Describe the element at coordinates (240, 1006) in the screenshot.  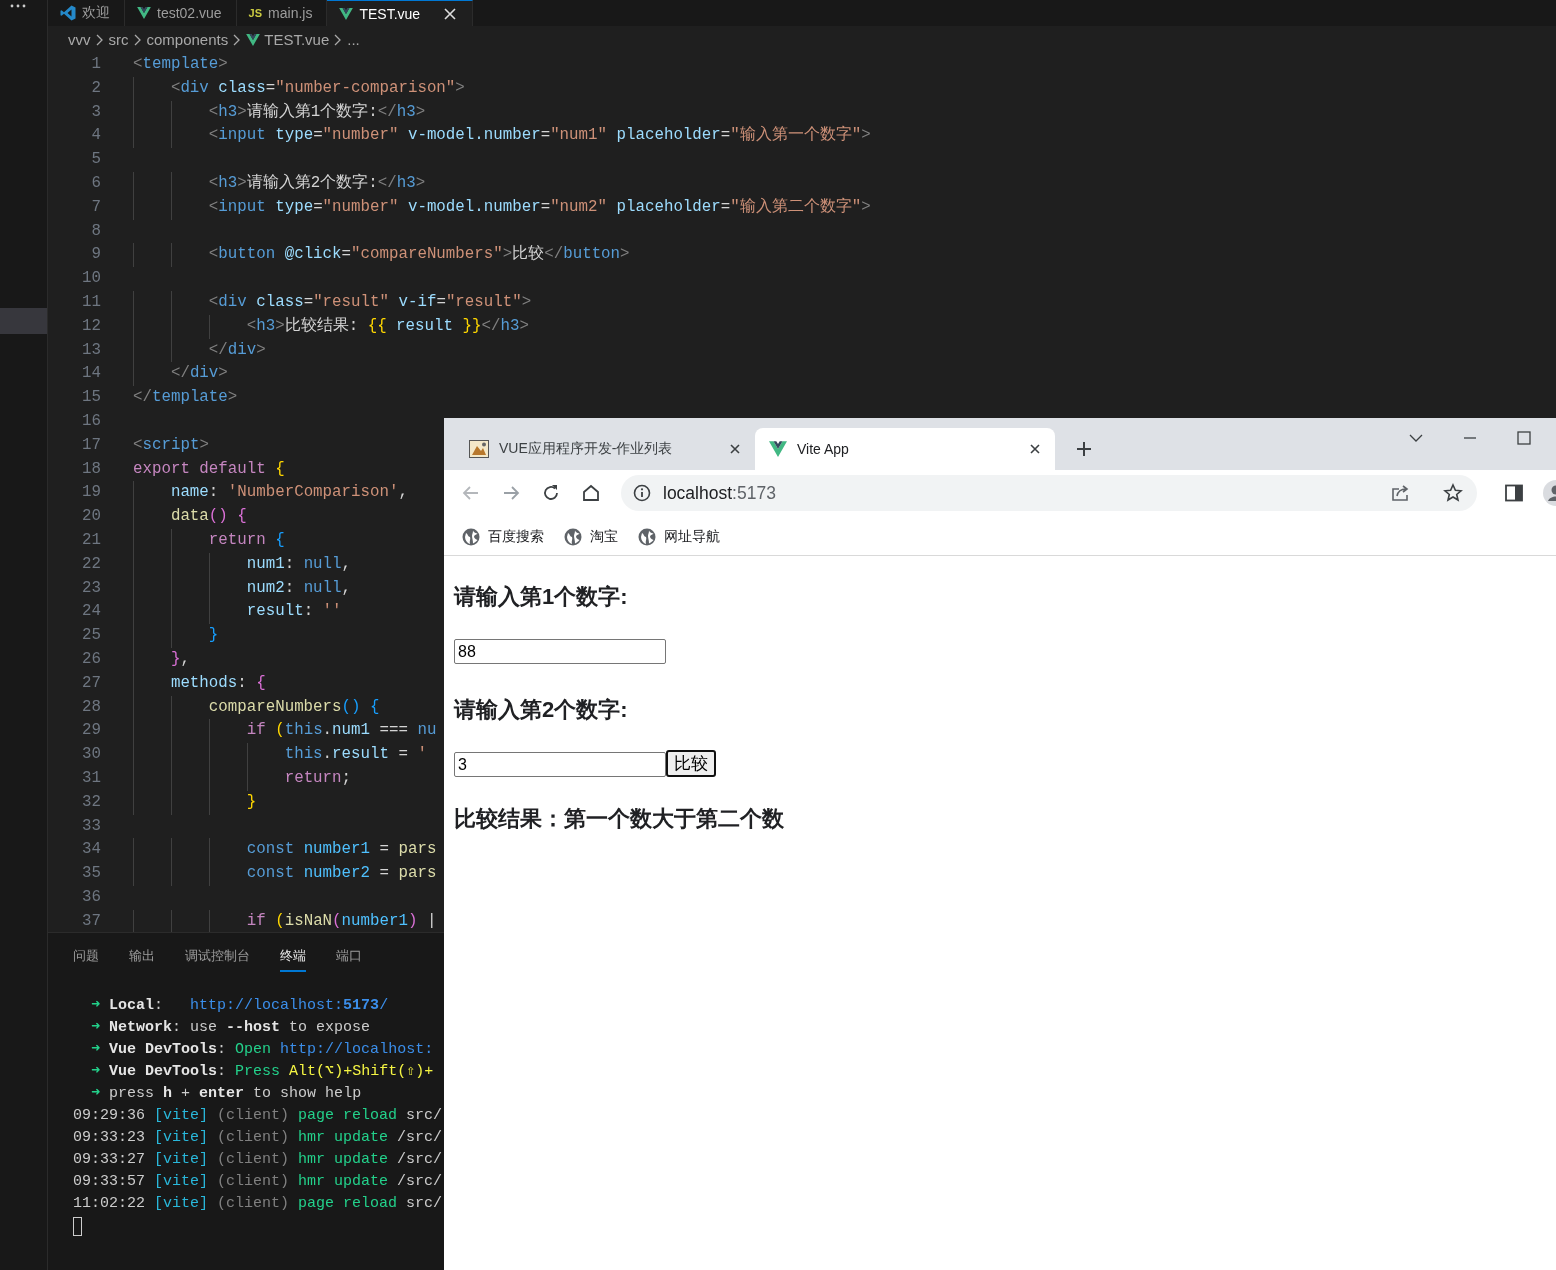
I see `terminal-line: ➜ Local: http://localhost:5173/` at that location.